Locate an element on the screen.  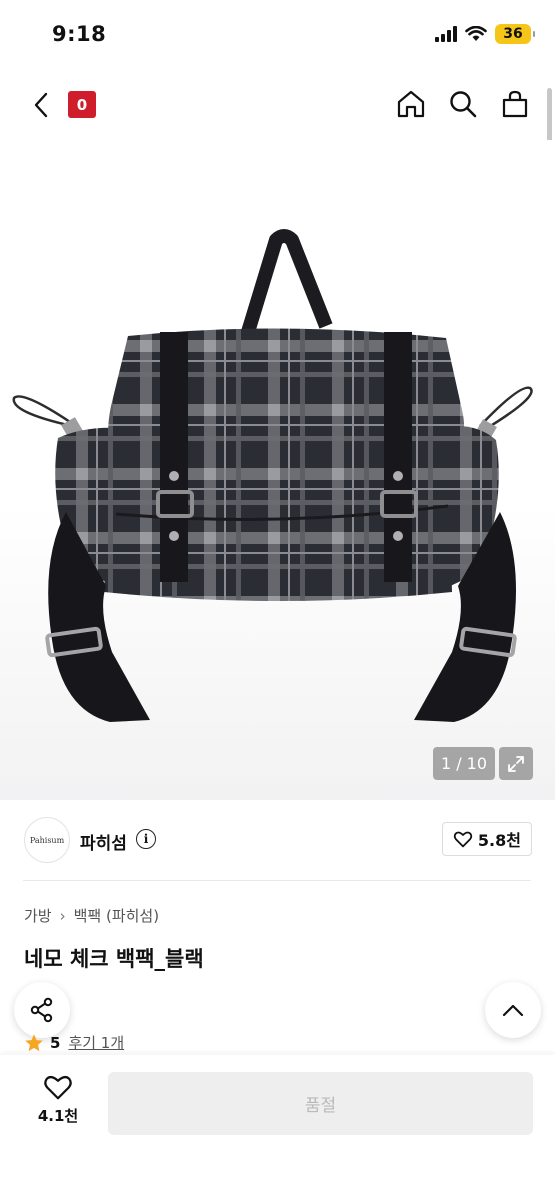
expand-icon is located at coordinates (516, 763).